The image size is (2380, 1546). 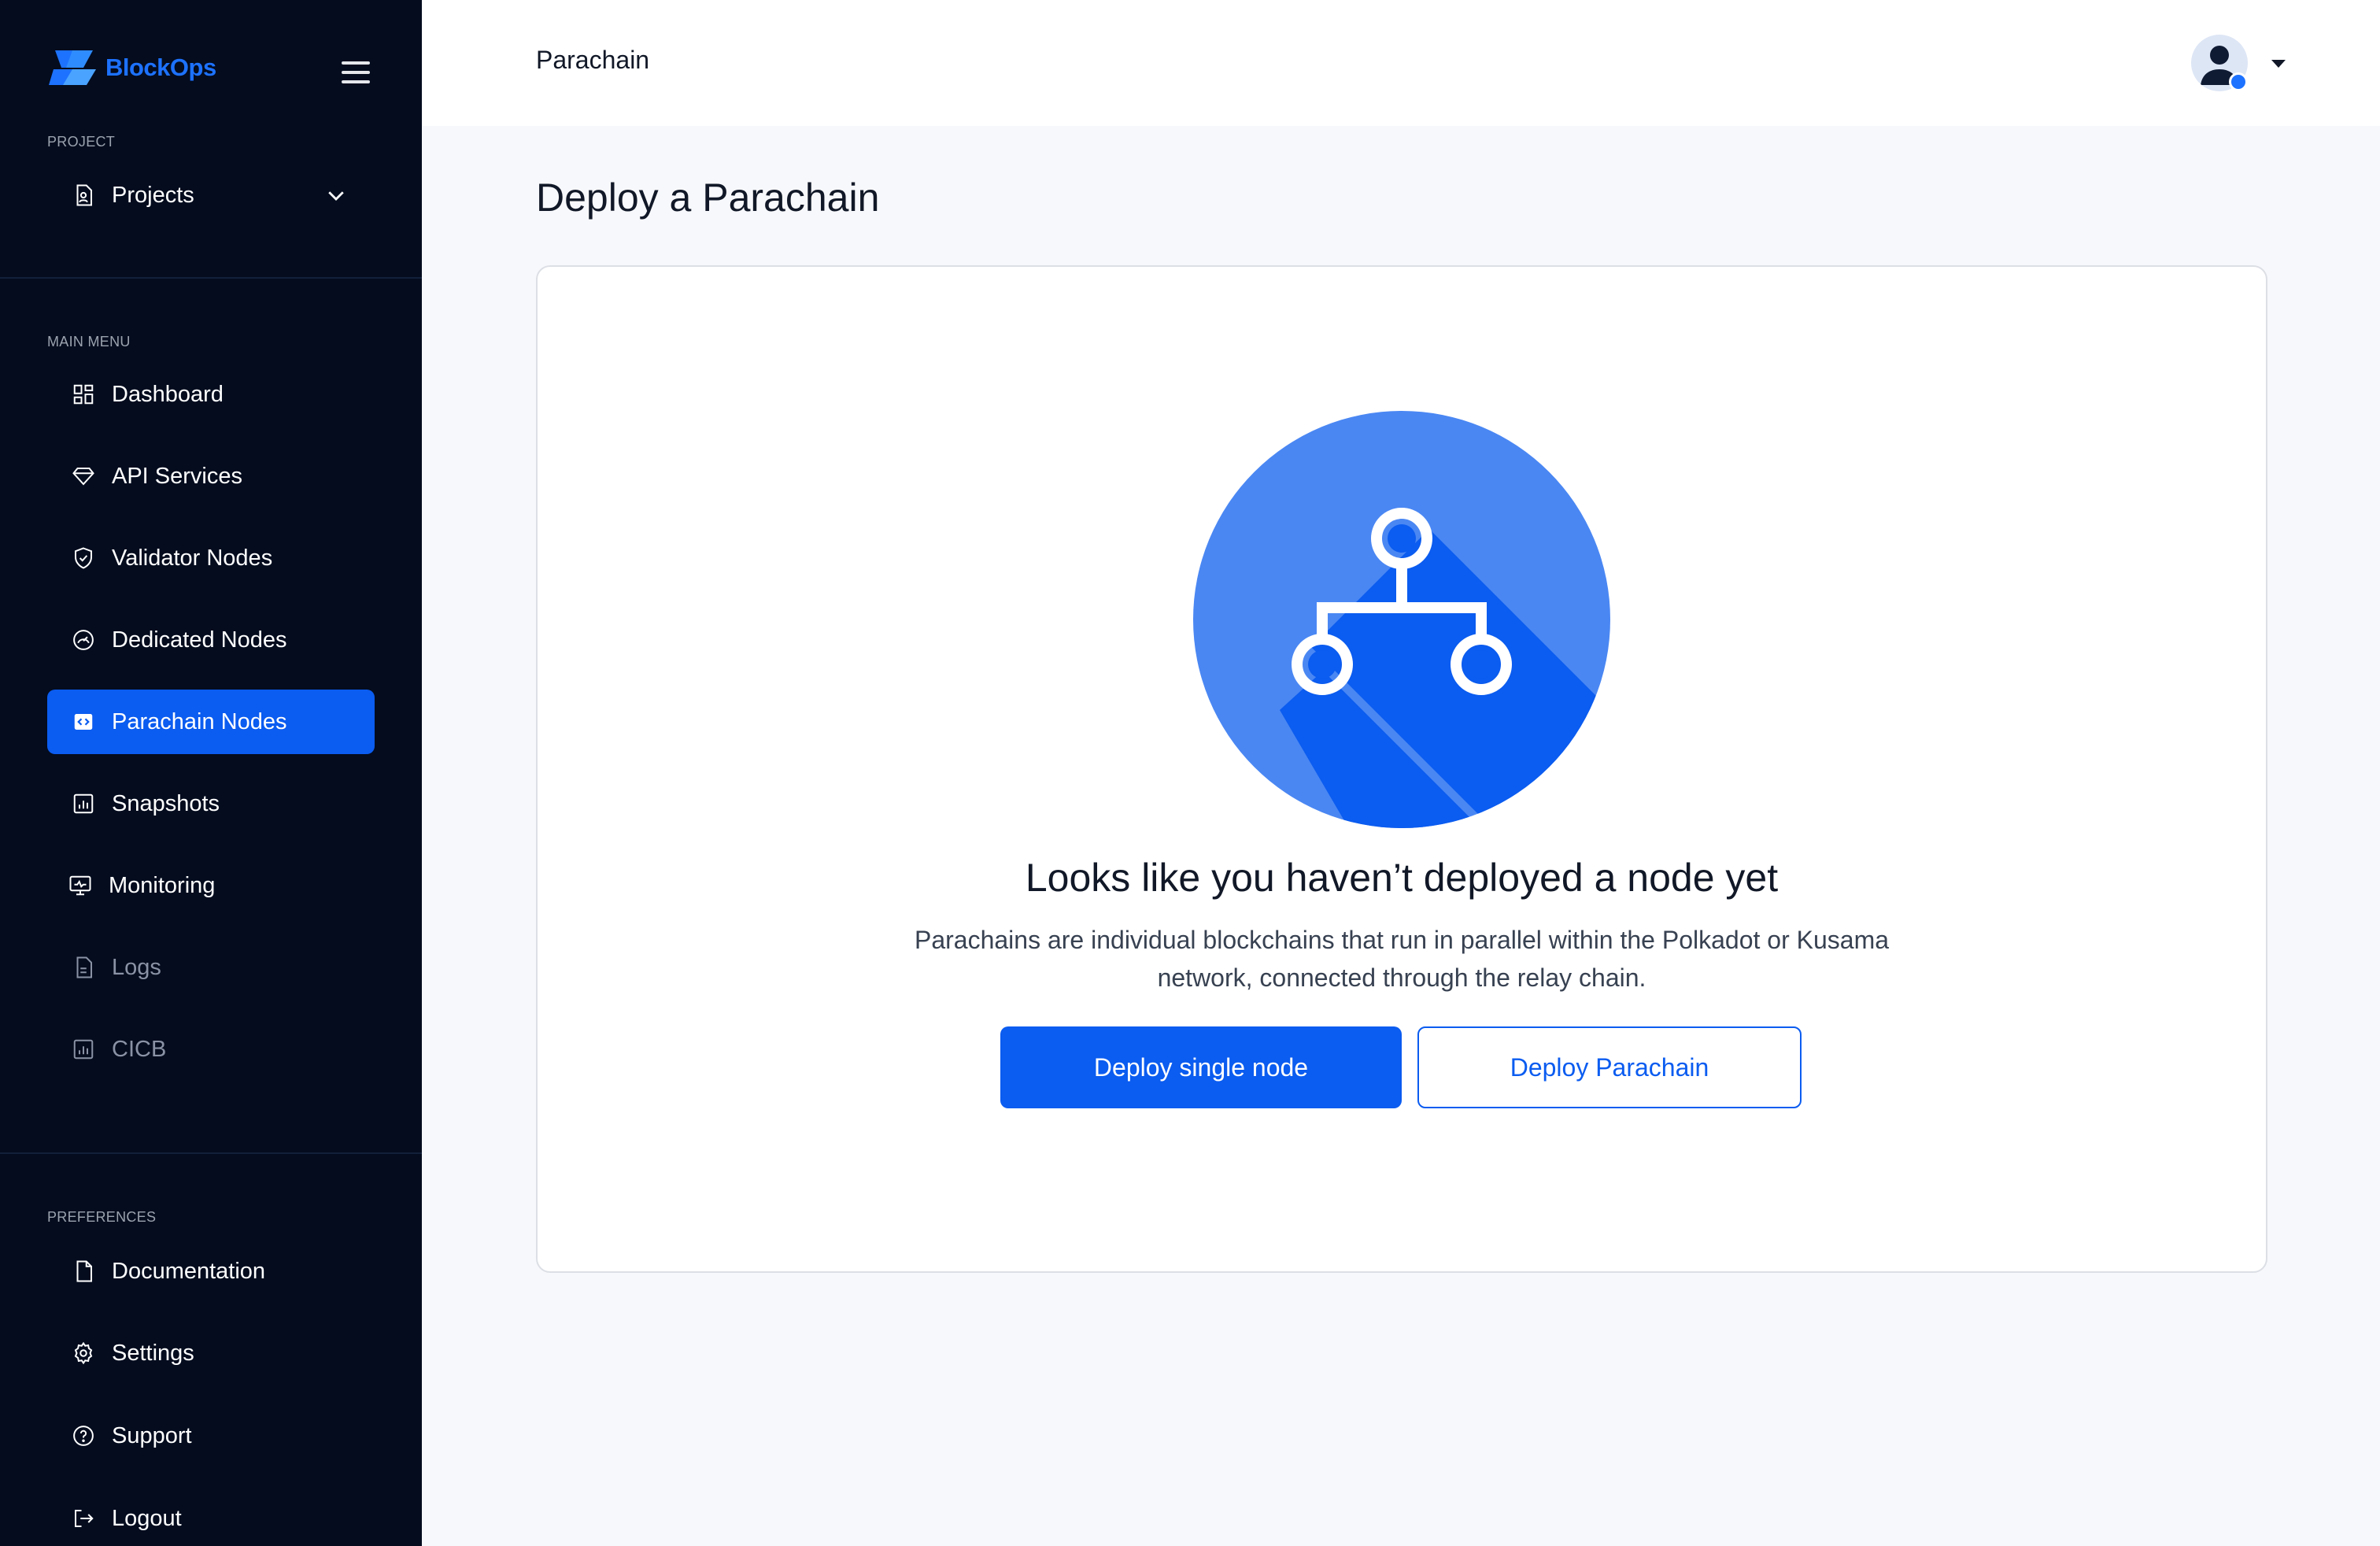 I want to click on brand-logo: BlockOps, so click(x=132, y=67).